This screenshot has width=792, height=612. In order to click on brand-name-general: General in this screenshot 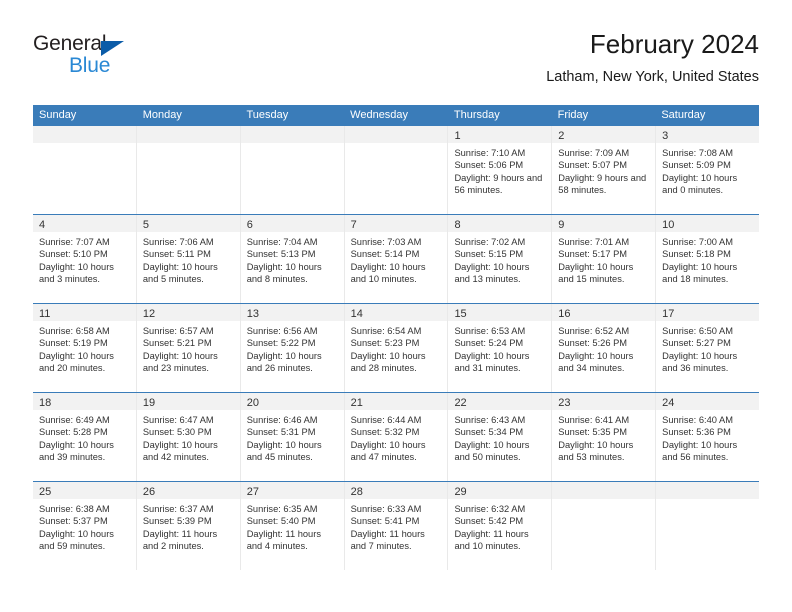, I will do `click(70, 43)`.